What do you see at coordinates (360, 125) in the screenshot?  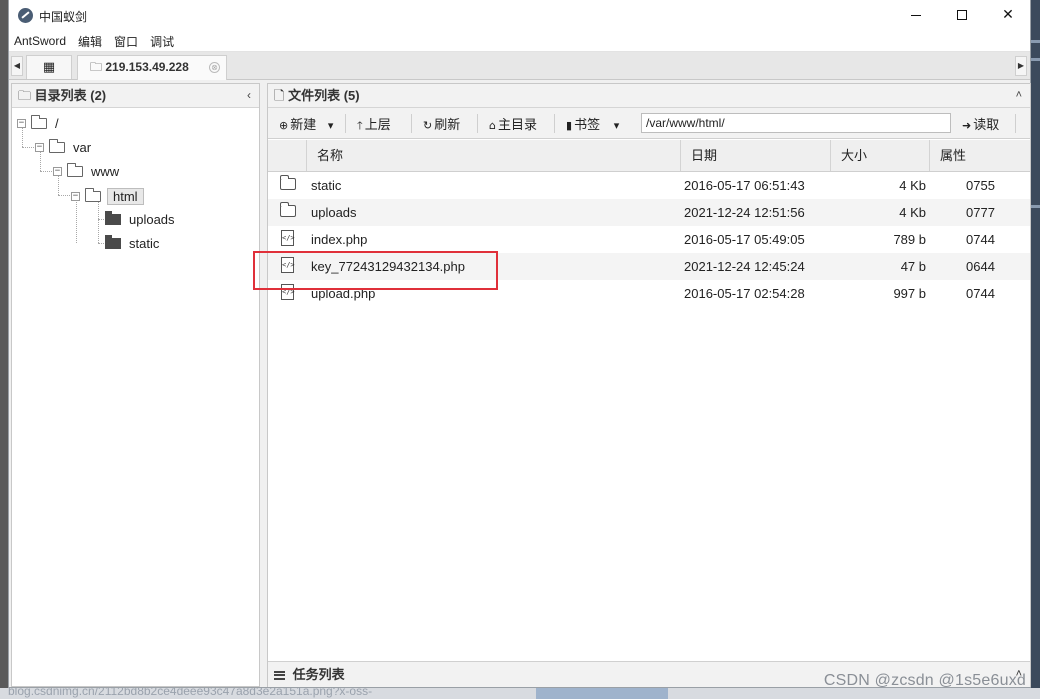 I see `arrow-up-icon: 🡑` at bounding box center [360, 125].